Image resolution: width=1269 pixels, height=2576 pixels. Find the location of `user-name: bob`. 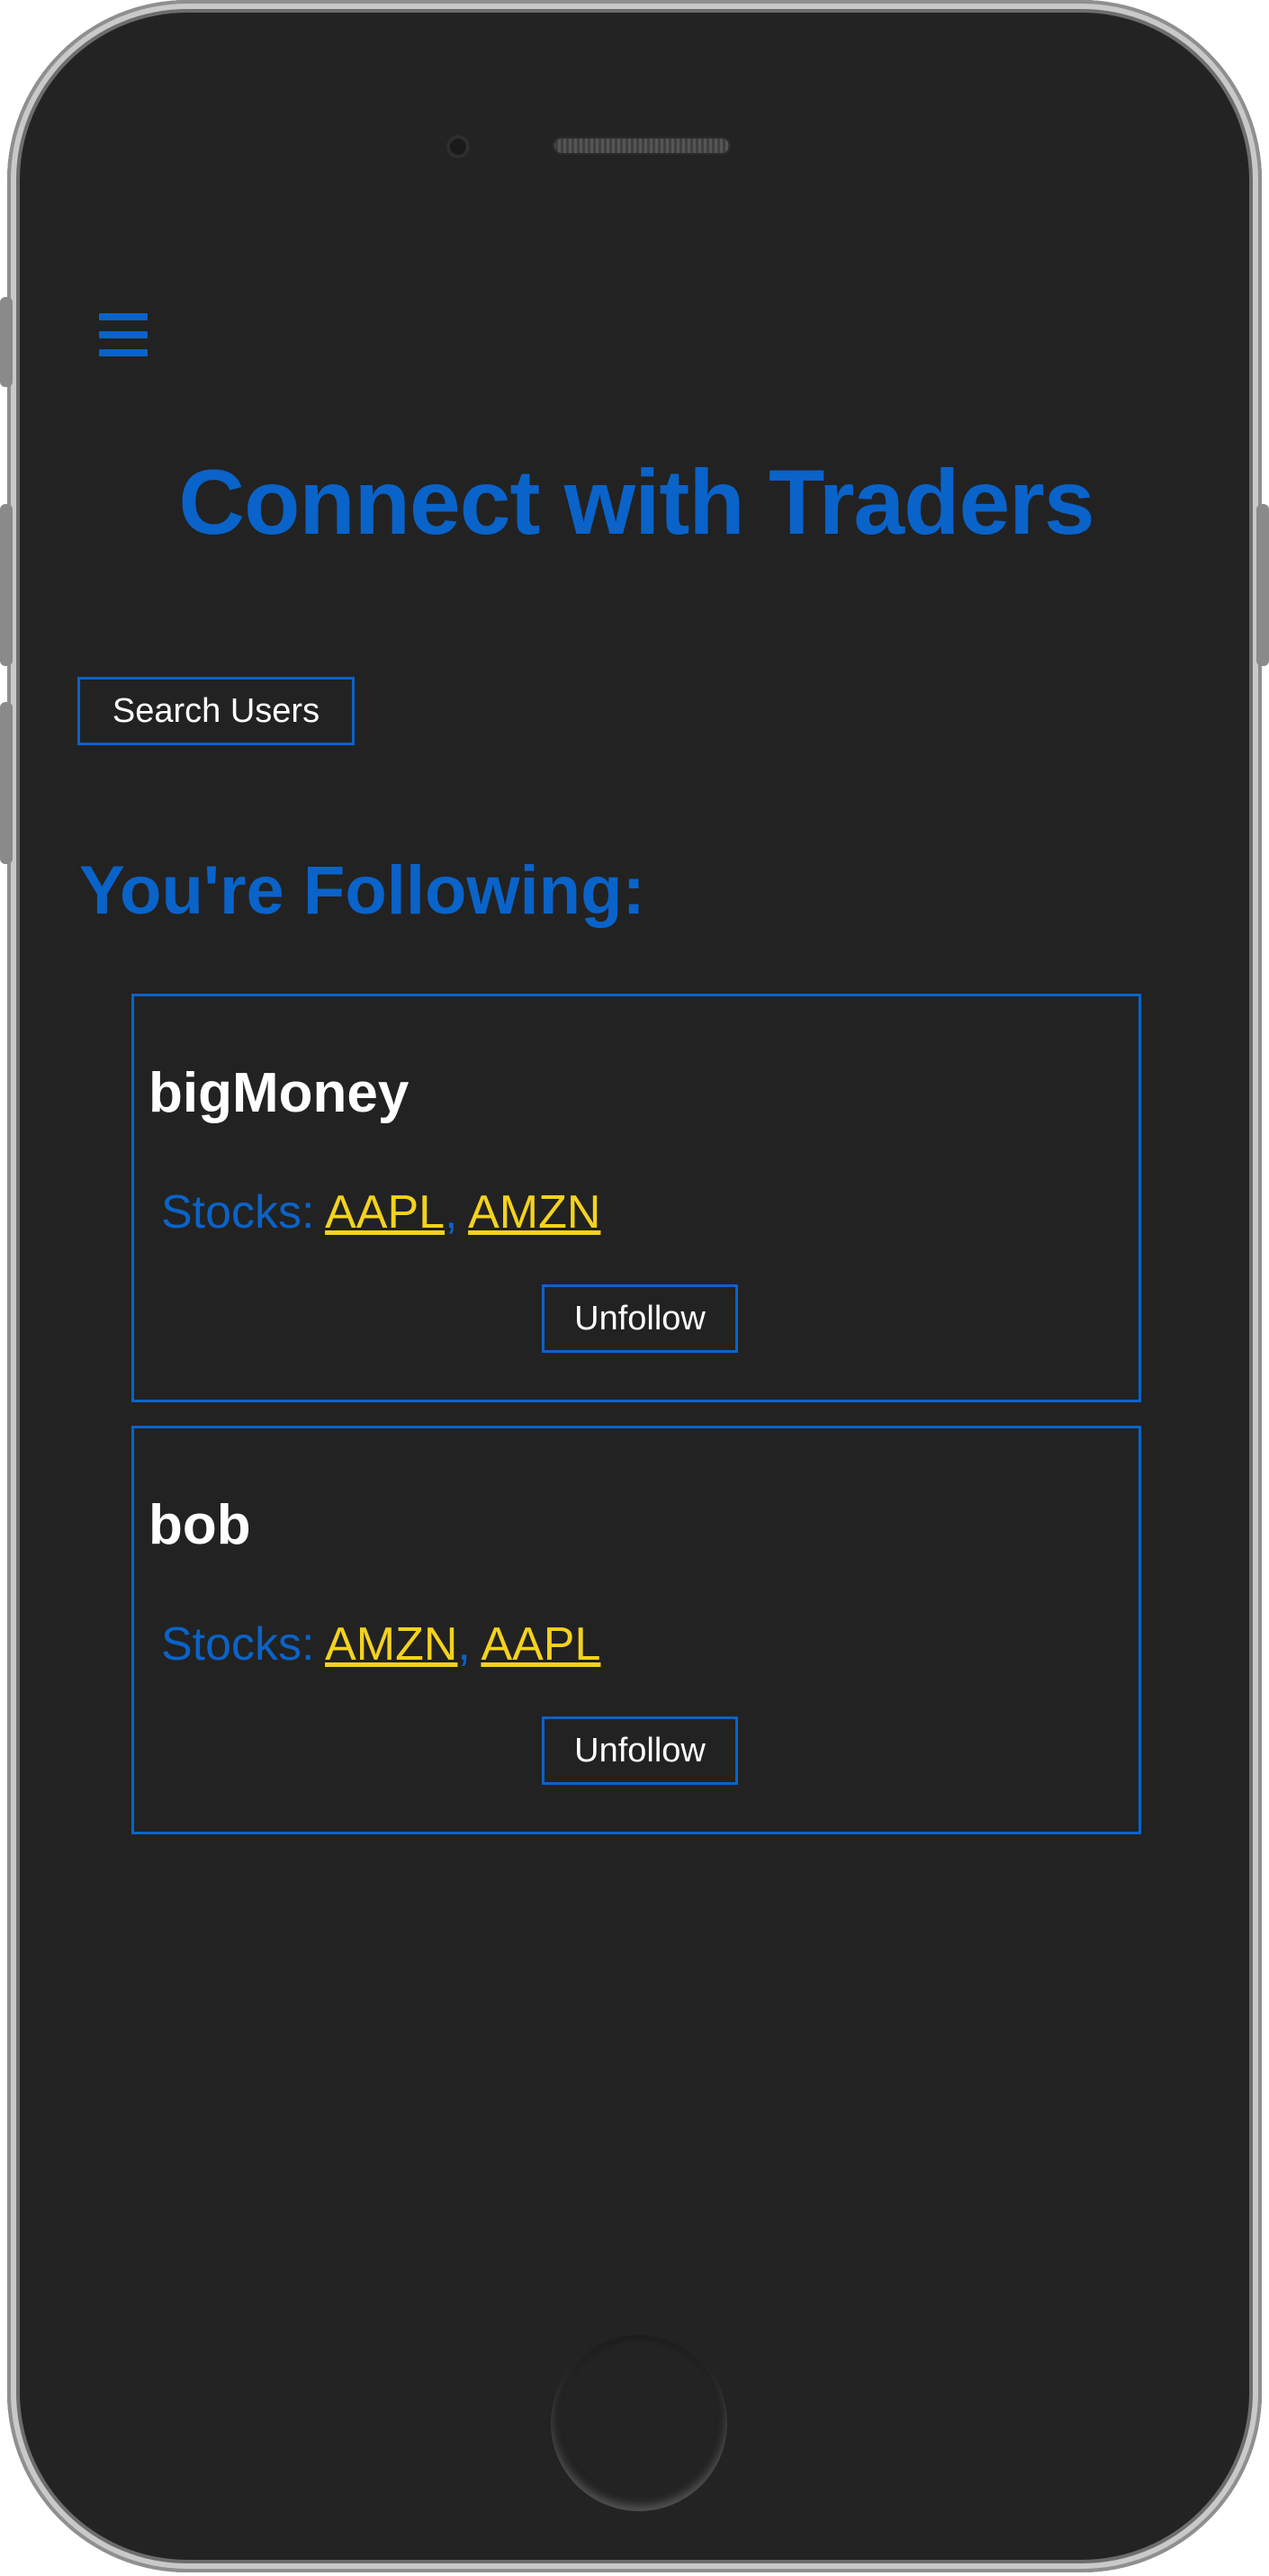

user-name: bob is located at coordinates (200, 1525).